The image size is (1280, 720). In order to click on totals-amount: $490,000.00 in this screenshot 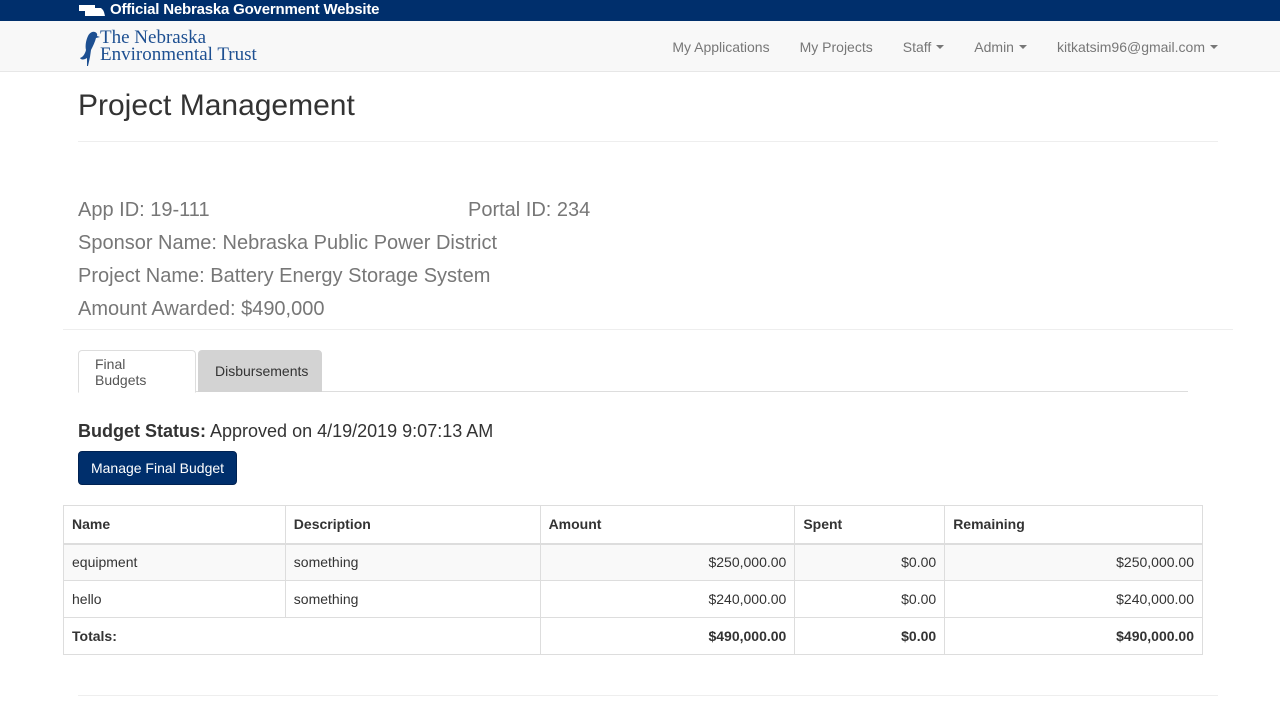, I will do `click(667, 636)`.